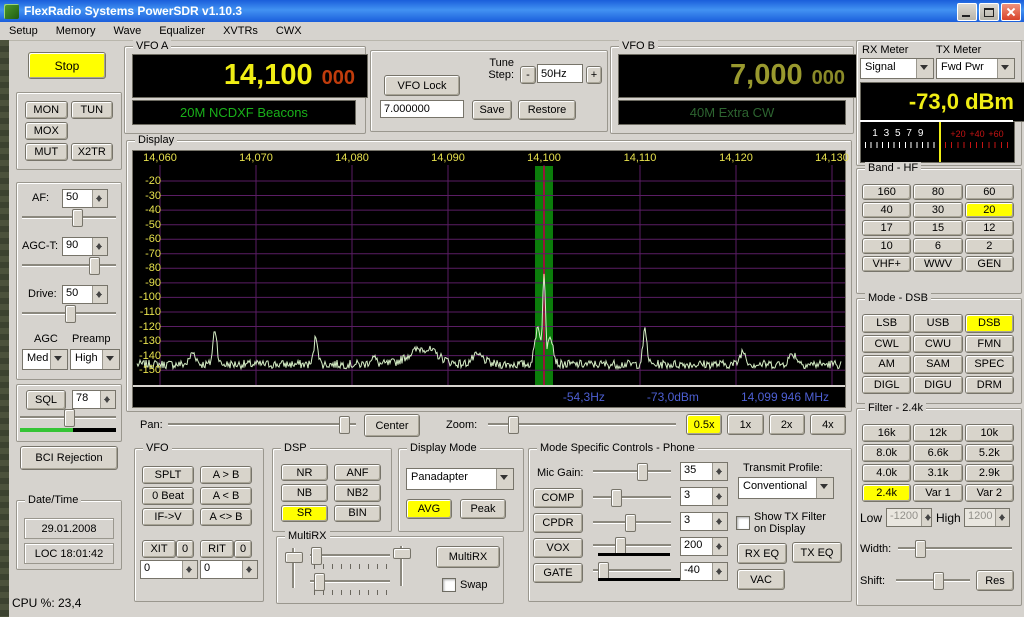  I want to click on vfo-button-a-b: A <> B, so click(226, 517).